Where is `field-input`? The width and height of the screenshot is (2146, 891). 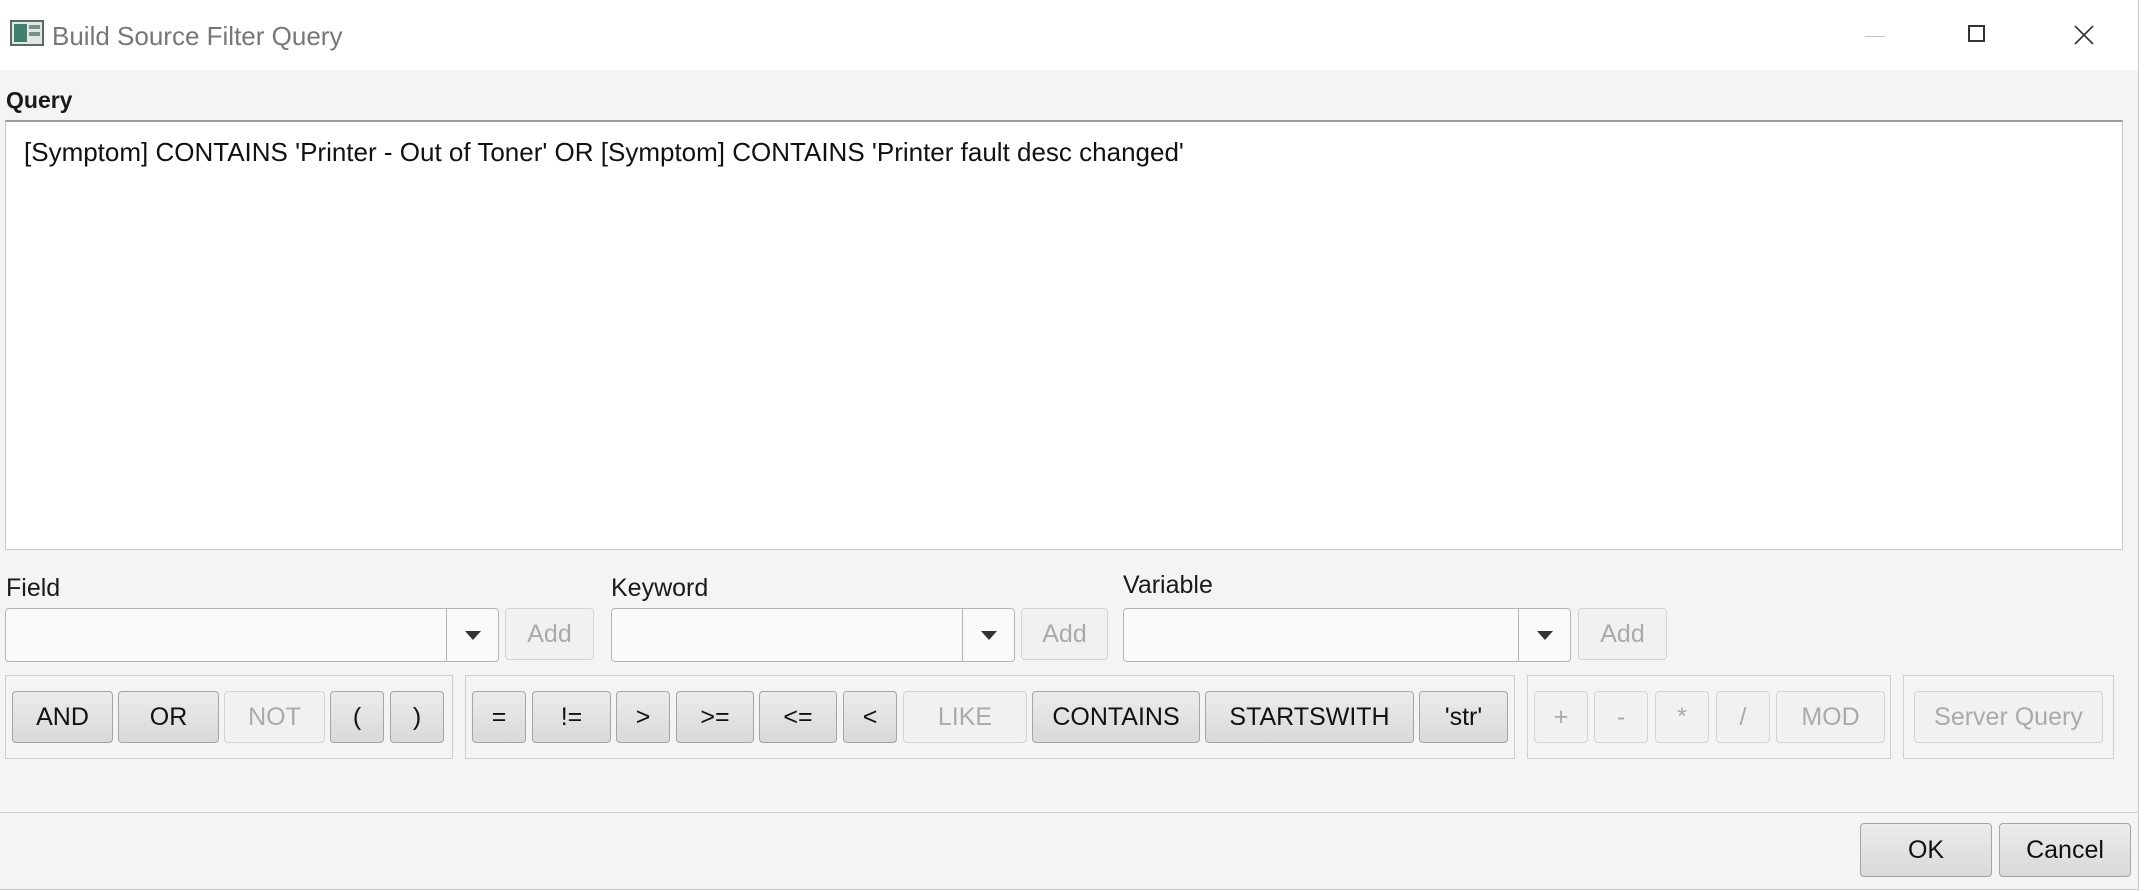
field-input is located at coordinates (227, 635).